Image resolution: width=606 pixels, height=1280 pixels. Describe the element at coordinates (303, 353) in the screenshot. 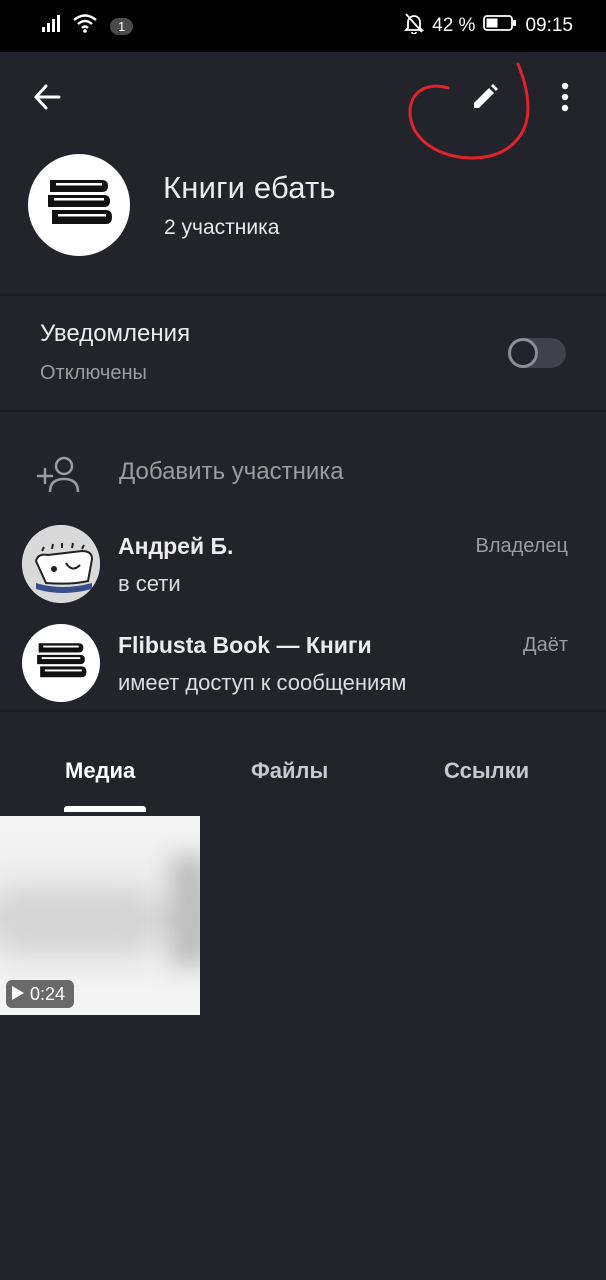

I see `notifications-row: Уведомления Отключены` at that location.